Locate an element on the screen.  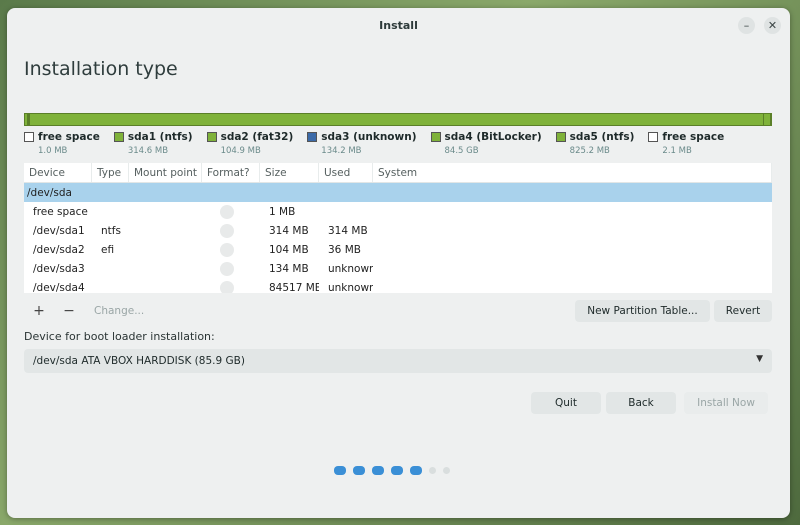
legend-item: sda1 (ntfs) 314.6 MB is located at coordinates (153, 143).